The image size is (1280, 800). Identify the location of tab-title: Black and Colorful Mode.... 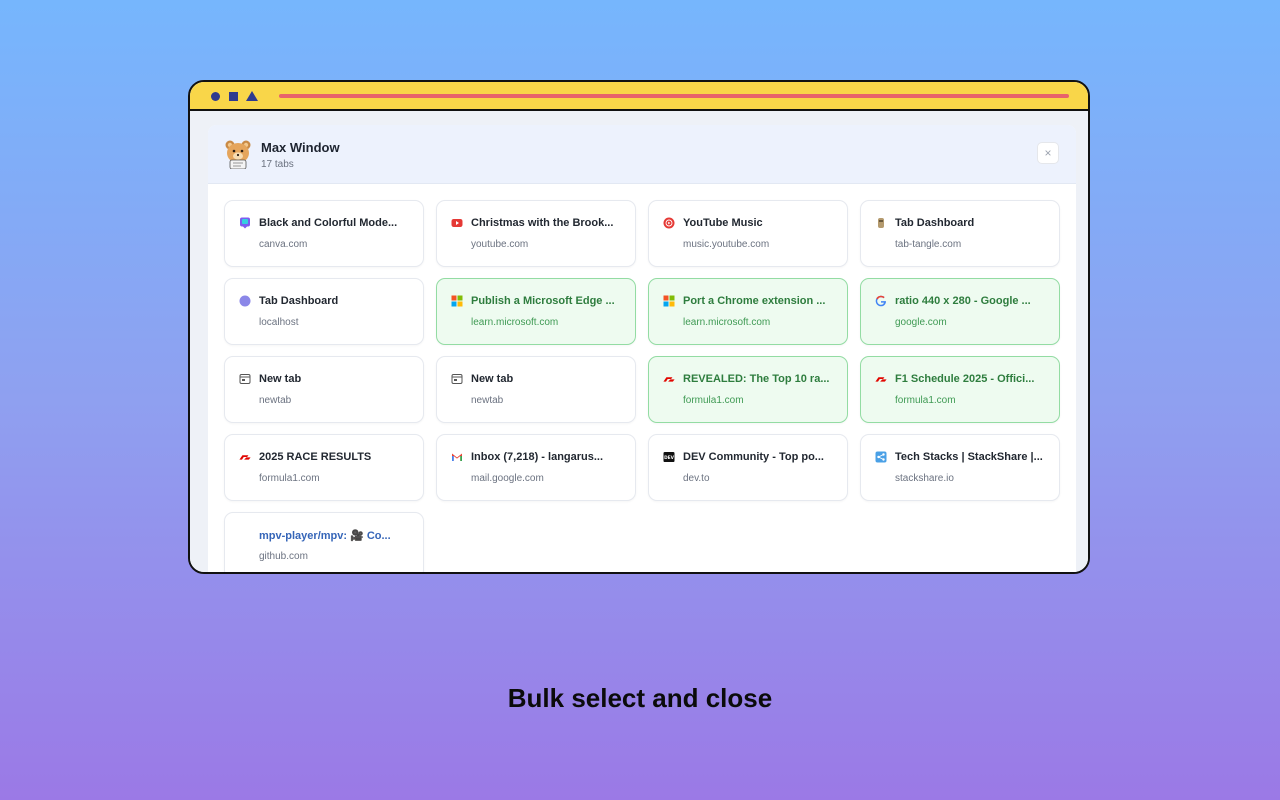
(328, 223).